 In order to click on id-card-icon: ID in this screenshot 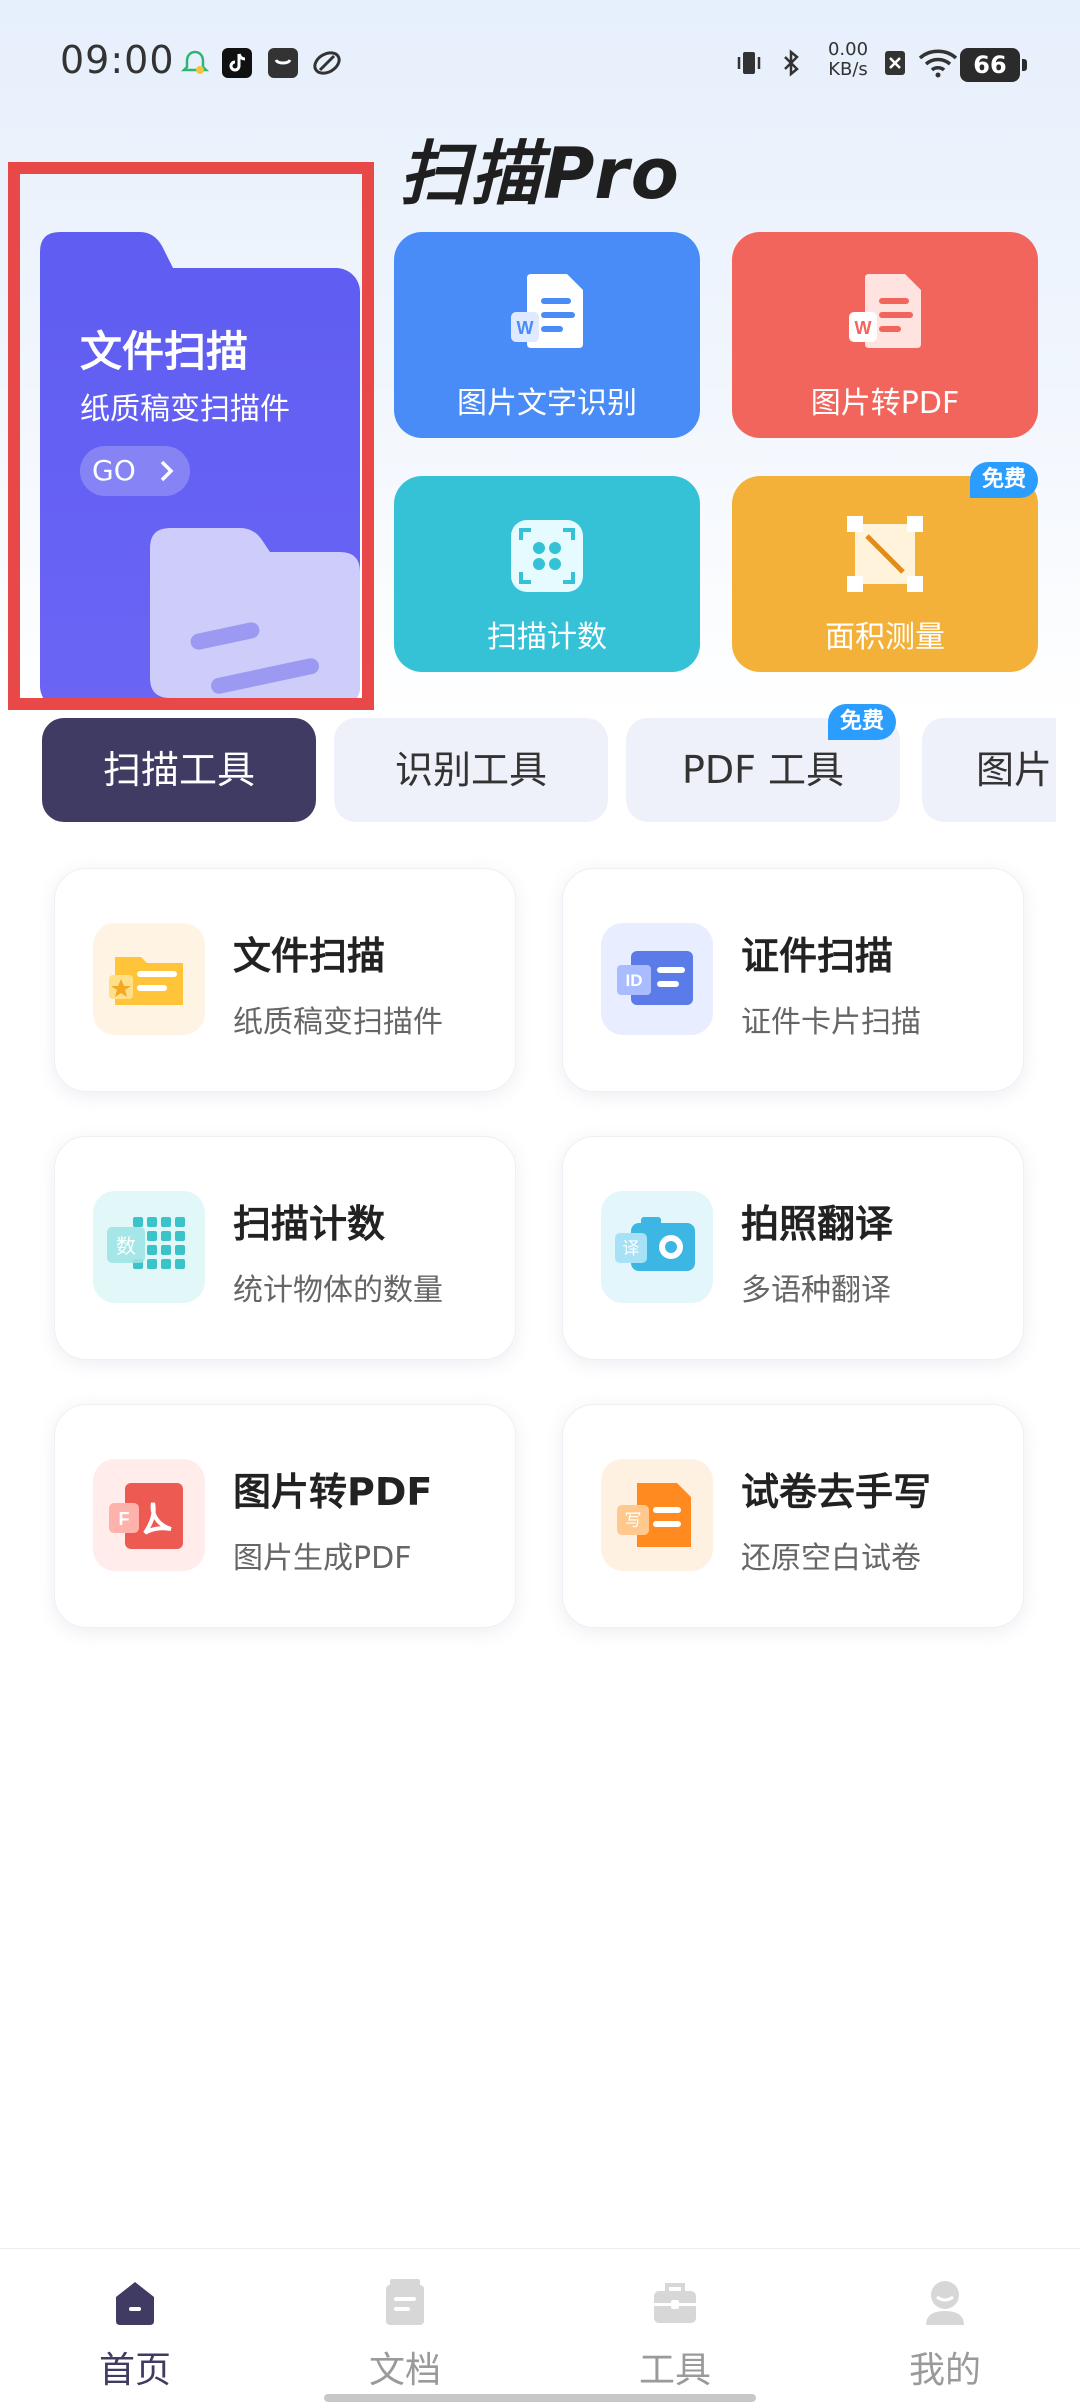, I will do `click(657, 979)`.